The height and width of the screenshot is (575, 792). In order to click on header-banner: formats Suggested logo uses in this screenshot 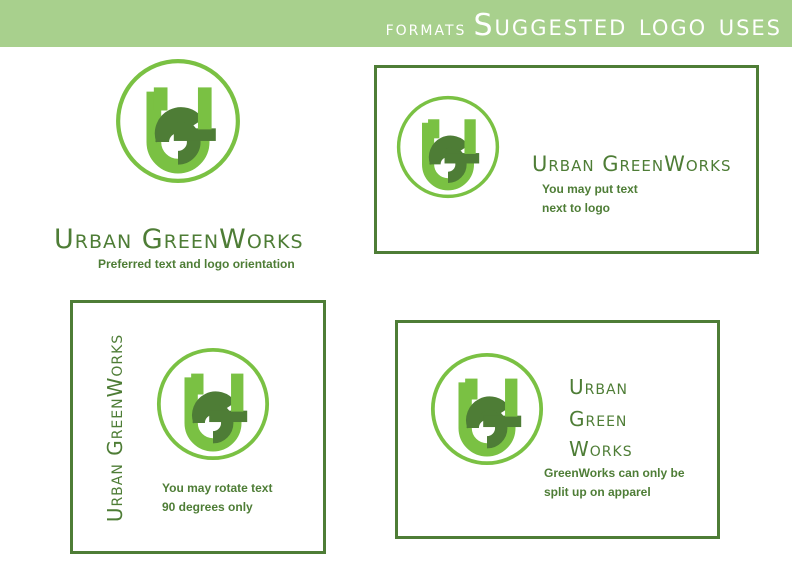, I will do `click(396, 23)`.